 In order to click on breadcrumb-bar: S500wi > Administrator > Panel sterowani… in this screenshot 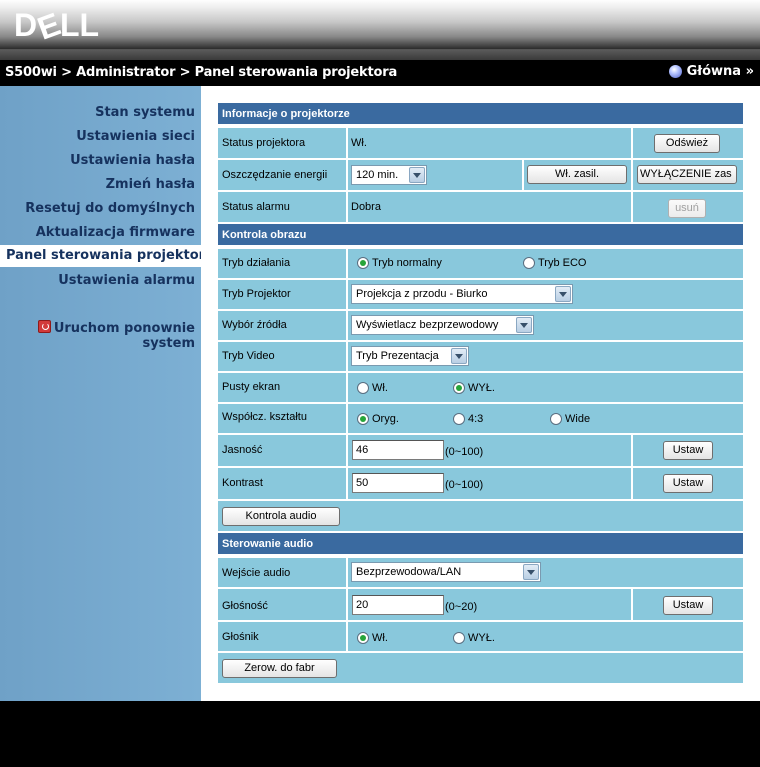, I will do `click(380, 73)`.